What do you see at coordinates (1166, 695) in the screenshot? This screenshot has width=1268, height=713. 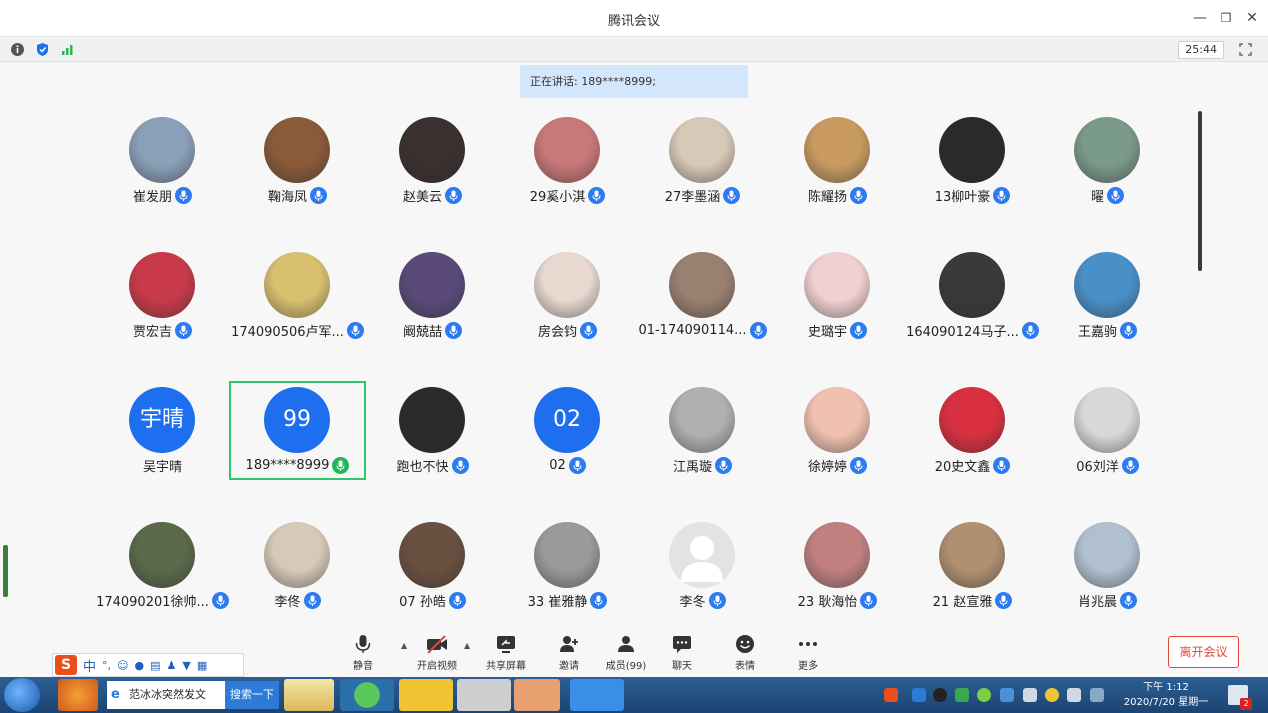 I see `taskbar-clock: 下午 1:12 2020/7/20 星期一` at bounding box center [1166, 695].